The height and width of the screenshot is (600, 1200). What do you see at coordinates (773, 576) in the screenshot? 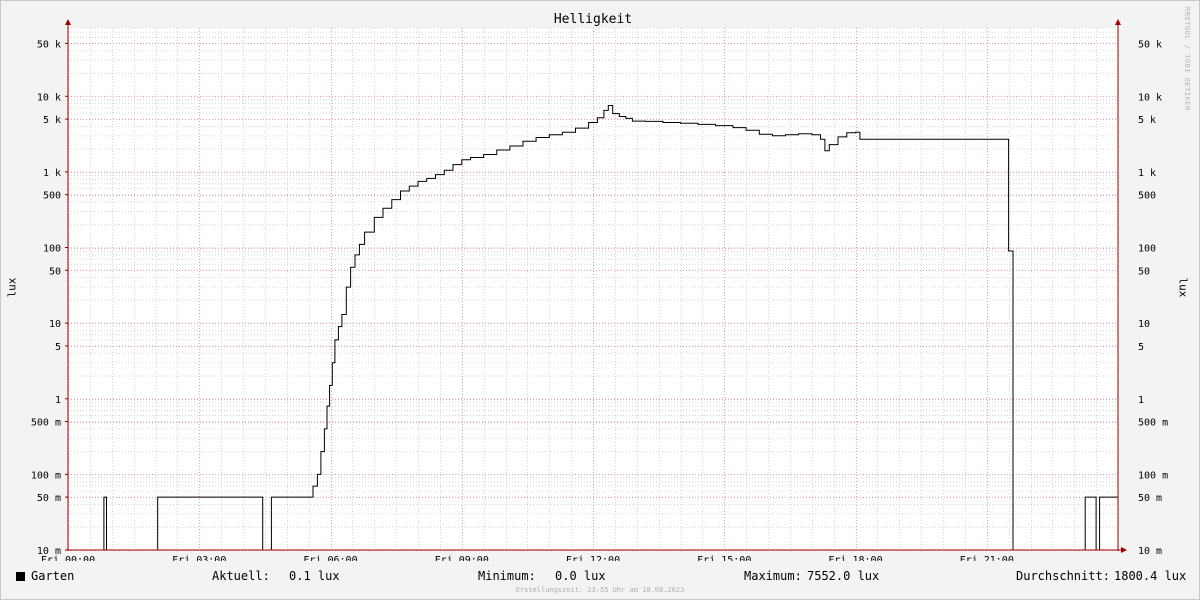
I see `legend-max-label: Maximum:` at bounding box center [773, 576].